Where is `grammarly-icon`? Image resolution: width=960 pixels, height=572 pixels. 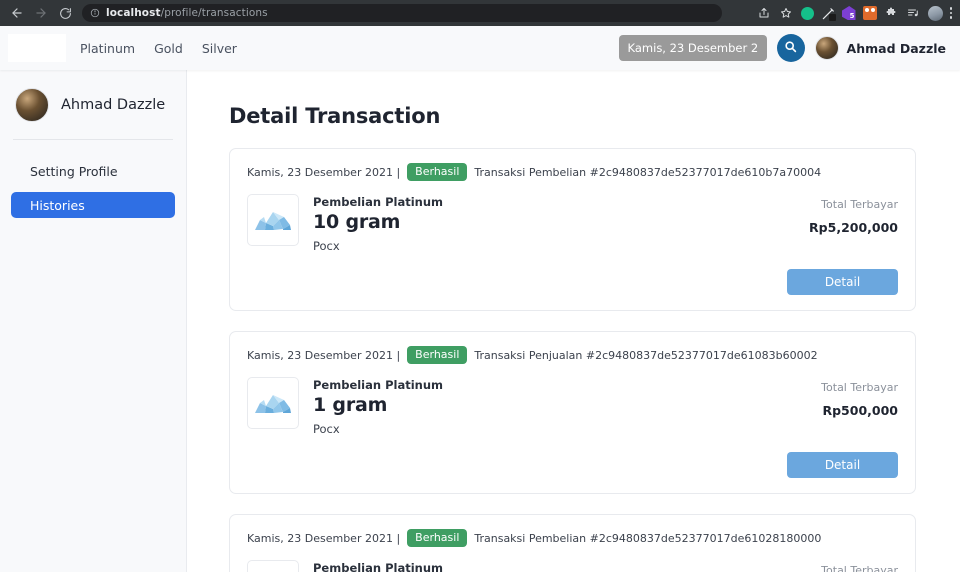 grammarly-icon is located at coordinates (807, 13).